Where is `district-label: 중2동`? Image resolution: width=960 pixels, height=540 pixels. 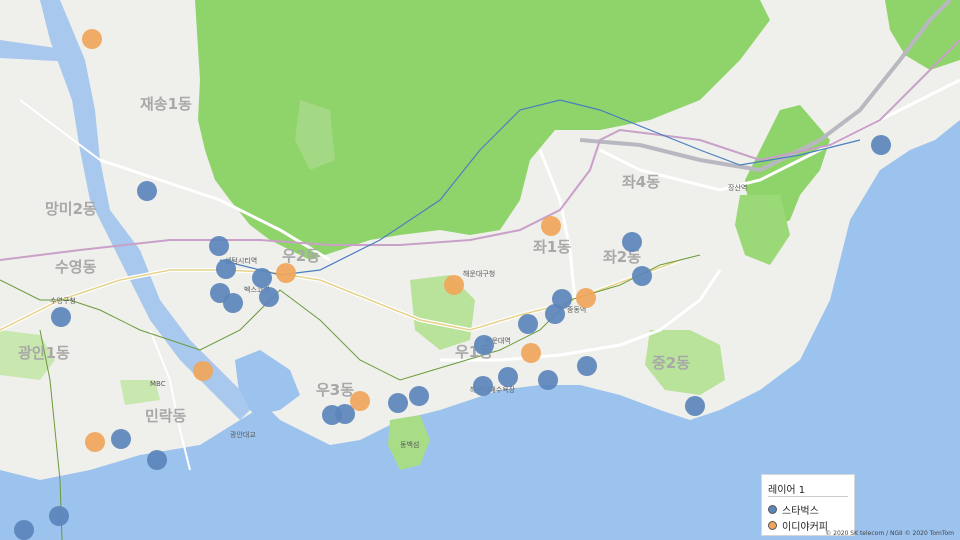 district-label: 중2동 is located at coordinates (671, 363).